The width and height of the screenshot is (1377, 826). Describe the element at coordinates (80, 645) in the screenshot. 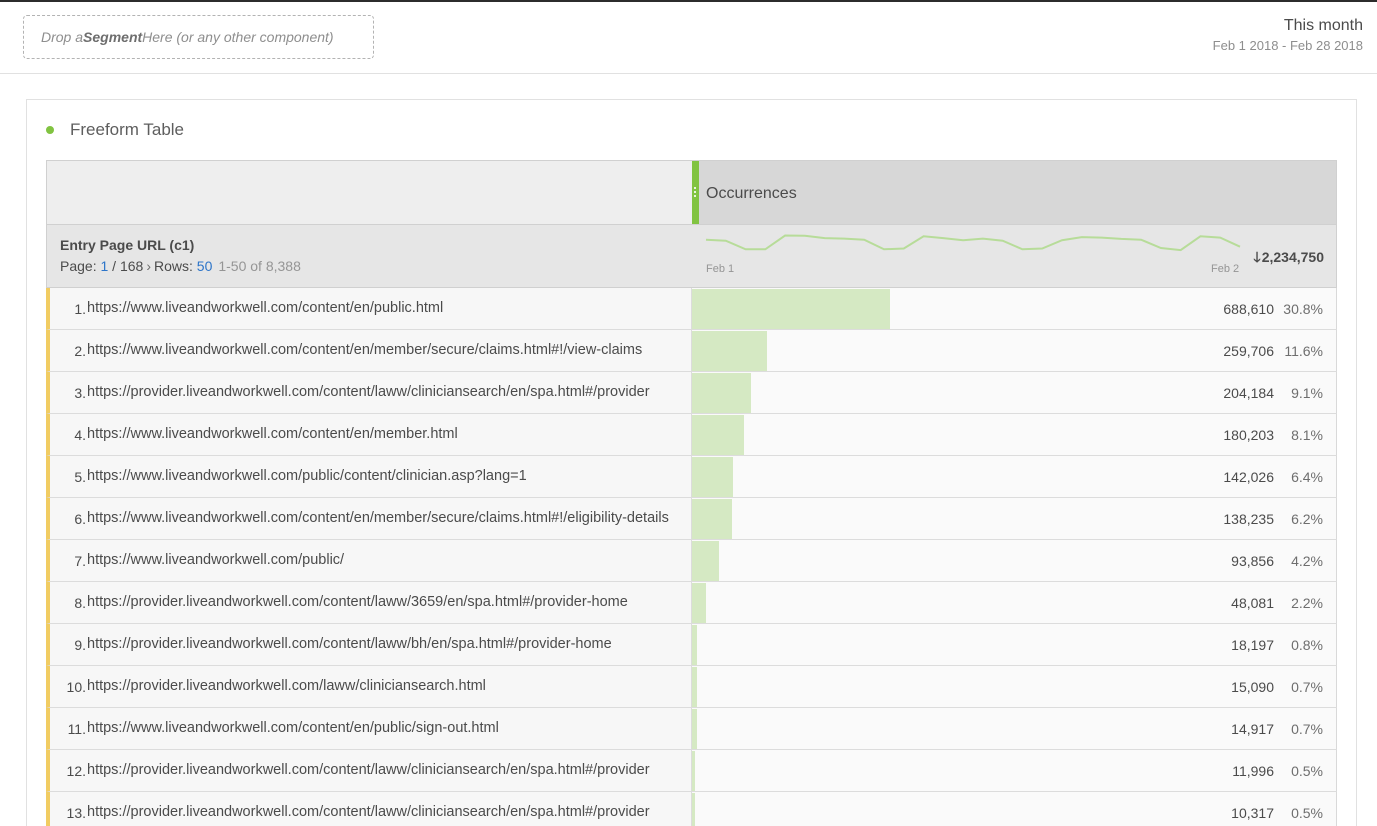

I see `row-number: 9.` at that location.